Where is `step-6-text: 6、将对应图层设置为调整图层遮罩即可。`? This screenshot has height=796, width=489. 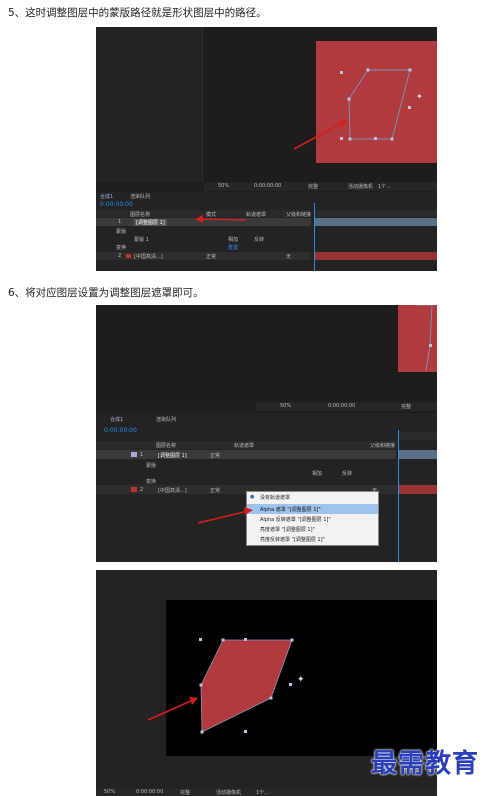 step-6-text: 6、将对应图层设置为调整图层遮罩即可。 is located at coordinates (106, 293).